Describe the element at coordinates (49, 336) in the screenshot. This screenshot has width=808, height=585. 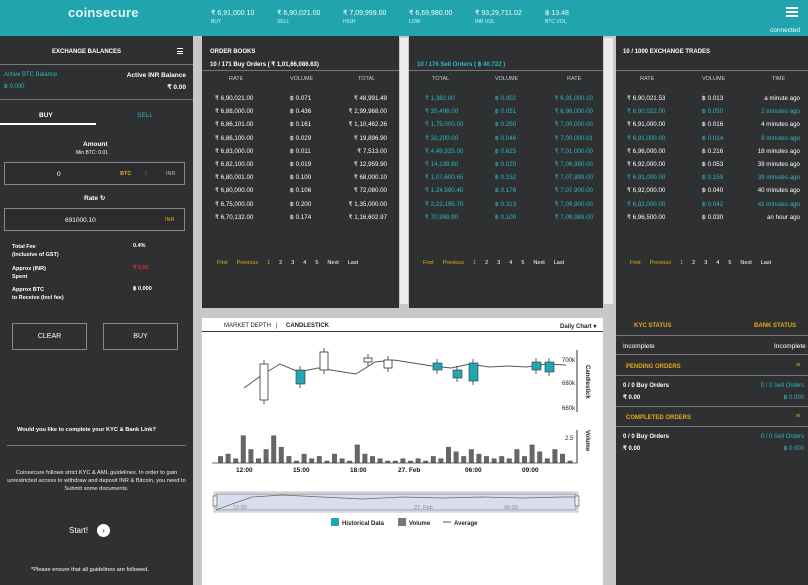
I see `clear-button: CLEAR` at that location.